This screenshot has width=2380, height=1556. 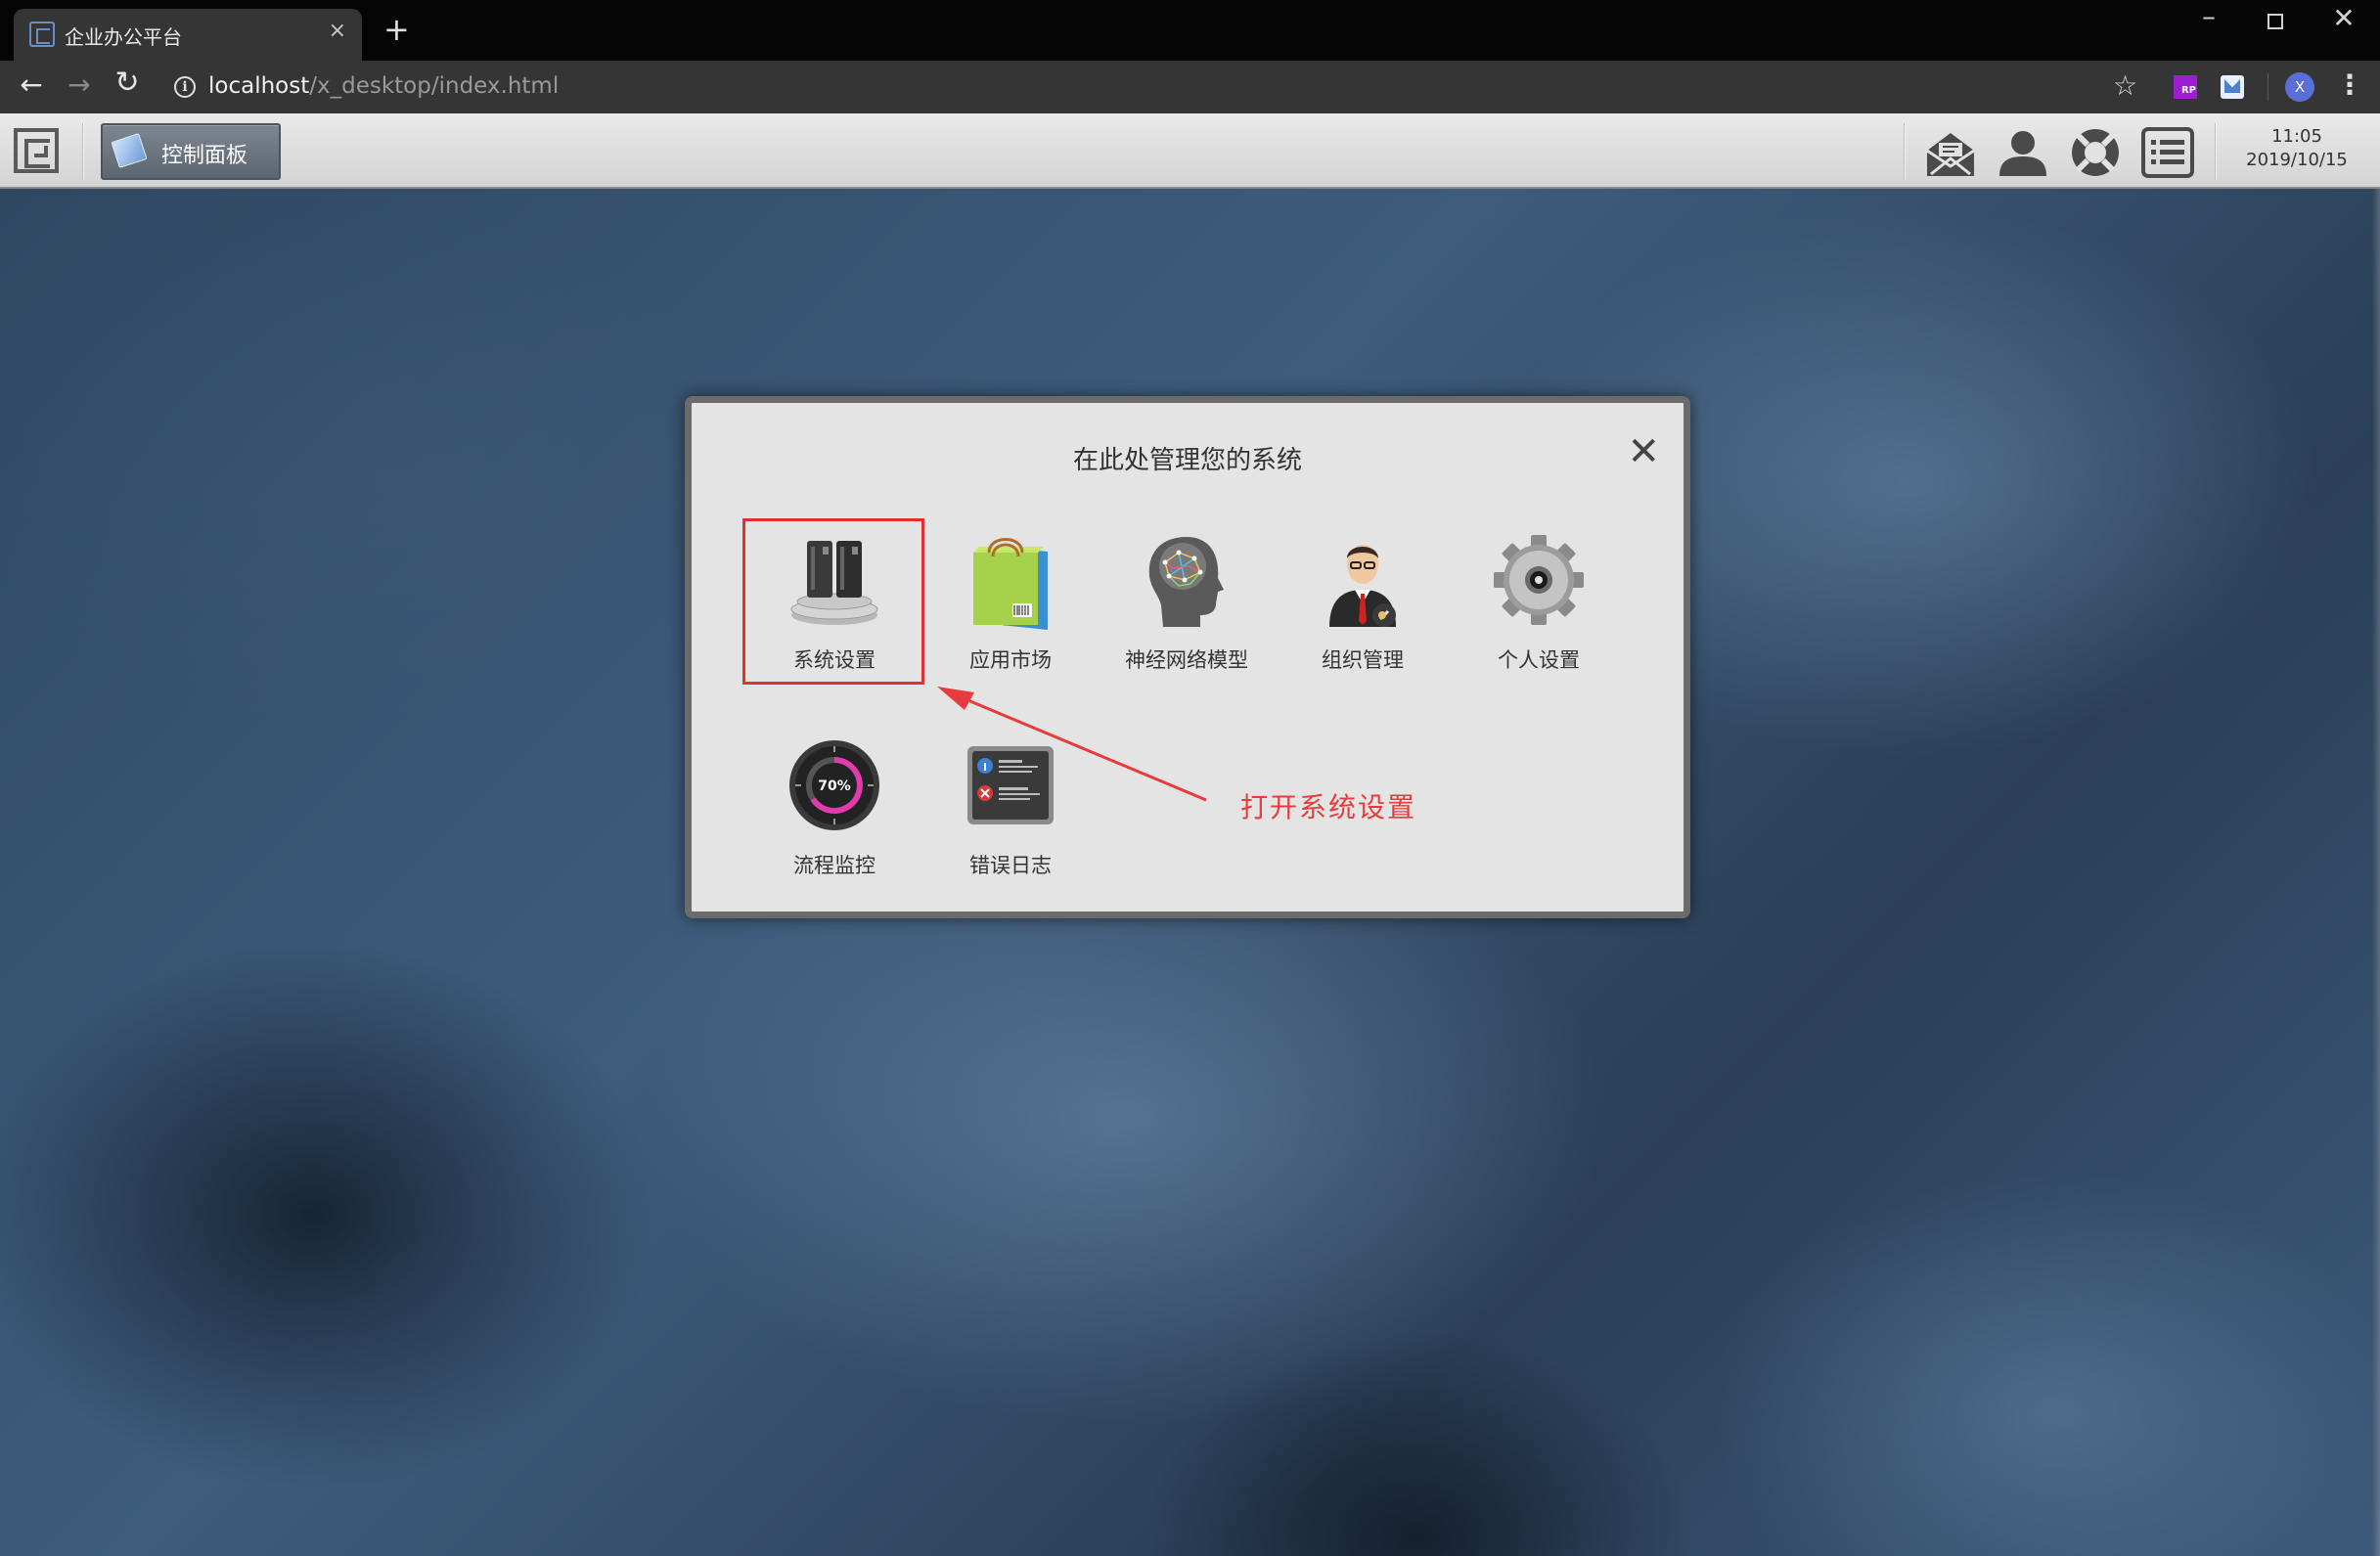 What do you see at coordinates (2349, 84) in the screenshot?
I see `browser-menu-icon: ⋮` at bounding box center [2349, 84].